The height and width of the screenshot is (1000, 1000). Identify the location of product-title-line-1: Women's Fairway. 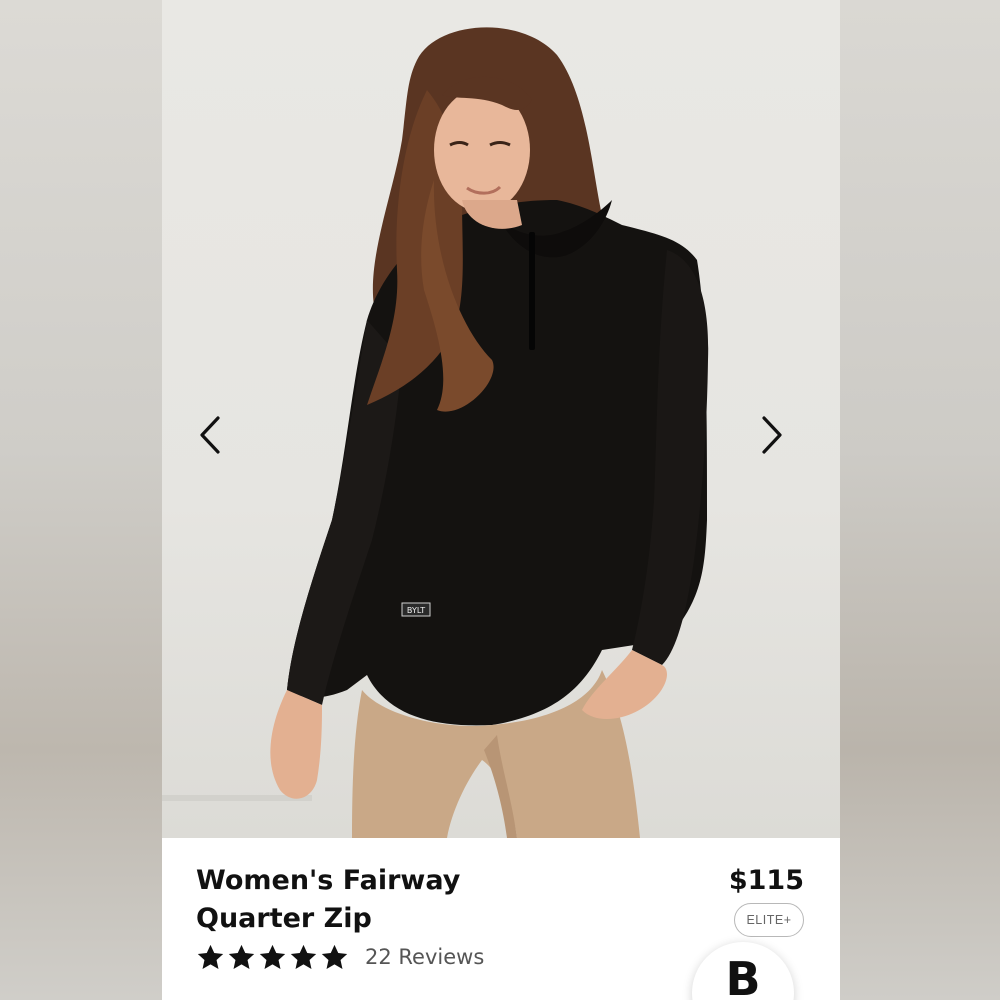
(328, 880).